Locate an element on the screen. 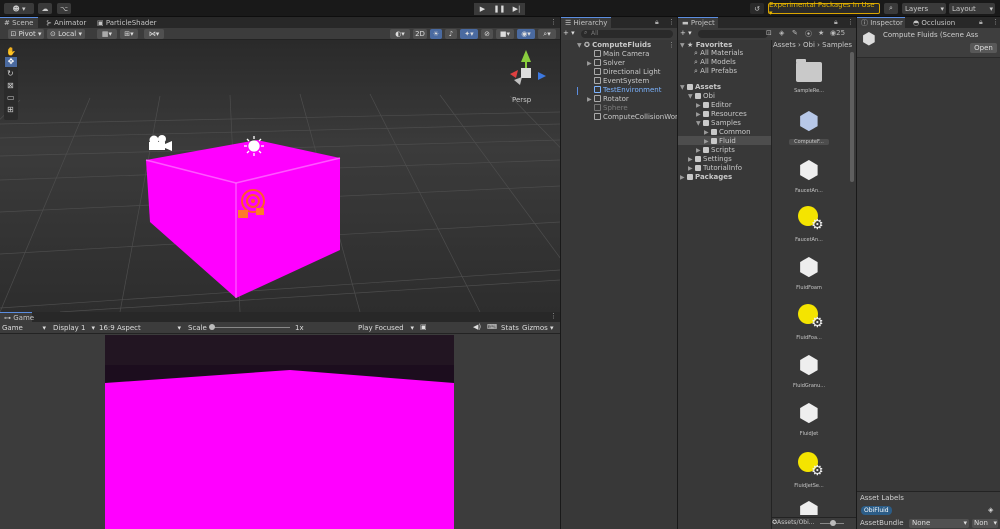  list-item: ComputeCollisionWorld is located at coordinates (632, 117).